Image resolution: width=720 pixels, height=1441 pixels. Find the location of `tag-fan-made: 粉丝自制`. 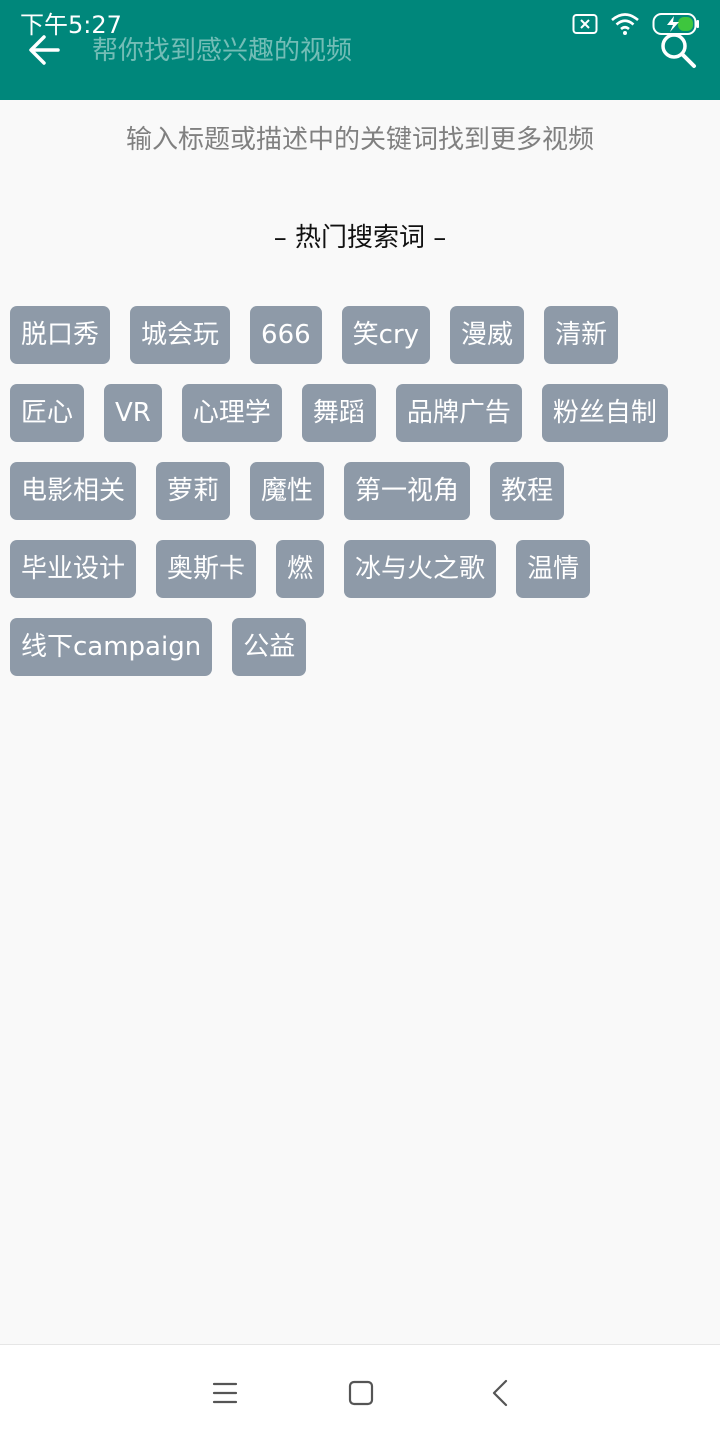

tag-fan-made: 粉丝自制 is located at coordinates (604, 413).